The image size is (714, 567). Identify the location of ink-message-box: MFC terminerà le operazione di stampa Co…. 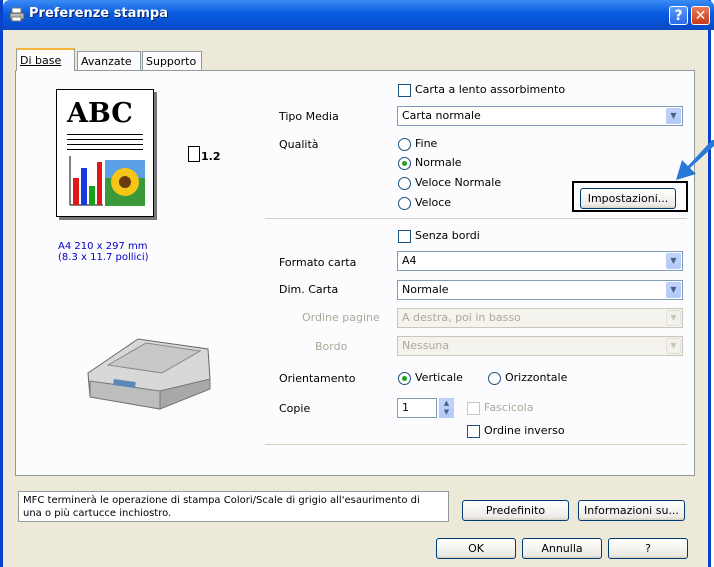
(233, 506).